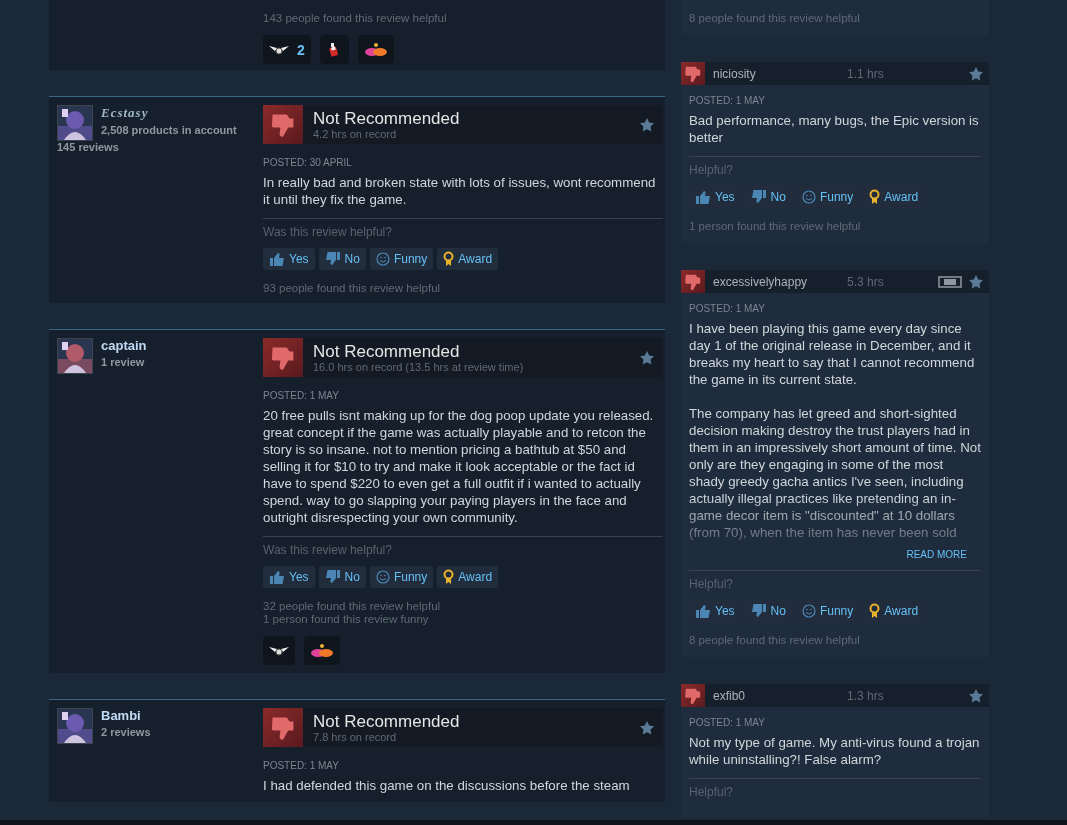  Describe the element at coordinates (835, 473) in the screenshot. I see `review-text: The company has let greed and short-sighted decision making destroy the trust players had in them in an impressively short amount of time. Not only are they engaging in some of the most shady greedy gacha antics I've seen, including actually illegal practices like pretending an in-game decor item is "discounted" at 10 dollars (from 70), when the item has never been sold` at that location.